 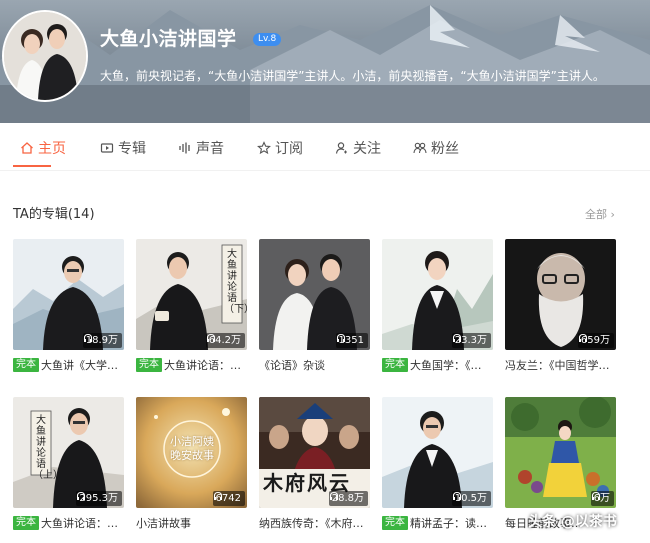 I want to click on tab-fans: 粉丝, so click(x=436, y=148).